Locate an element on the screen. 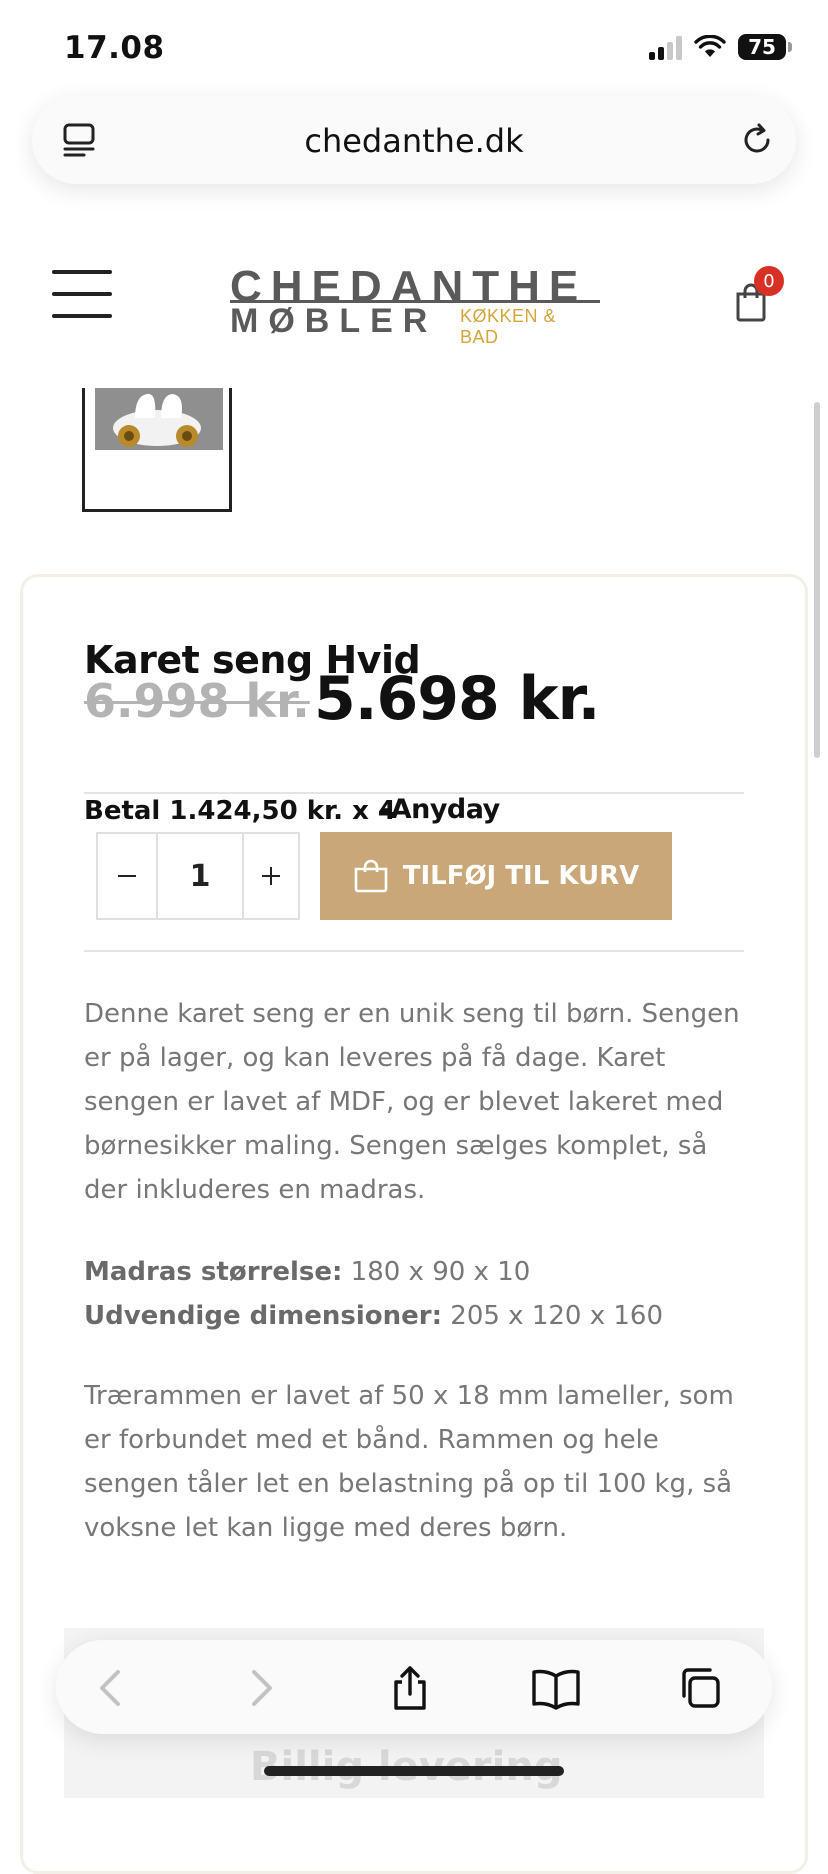 The height and width of the screenshot is (1874, 828). spec-label: Udvendige dimensioner: is located at coordinates (263, 1316).